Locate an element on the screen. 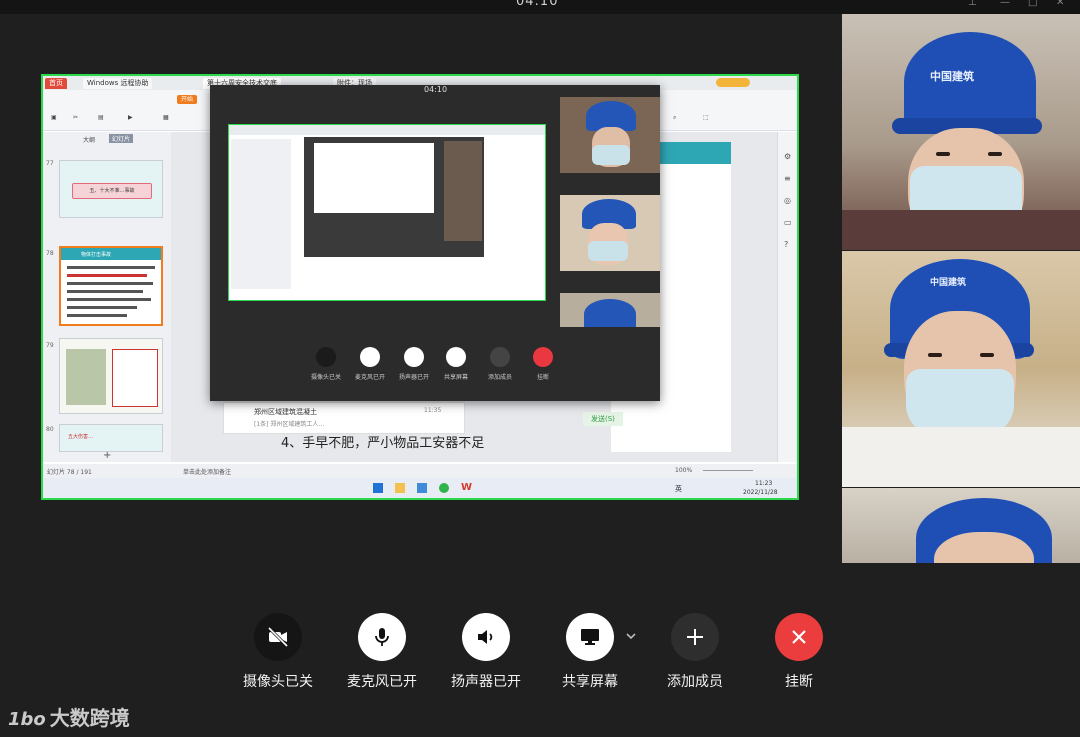  share-screen-button is located at coordinates (590, 637).